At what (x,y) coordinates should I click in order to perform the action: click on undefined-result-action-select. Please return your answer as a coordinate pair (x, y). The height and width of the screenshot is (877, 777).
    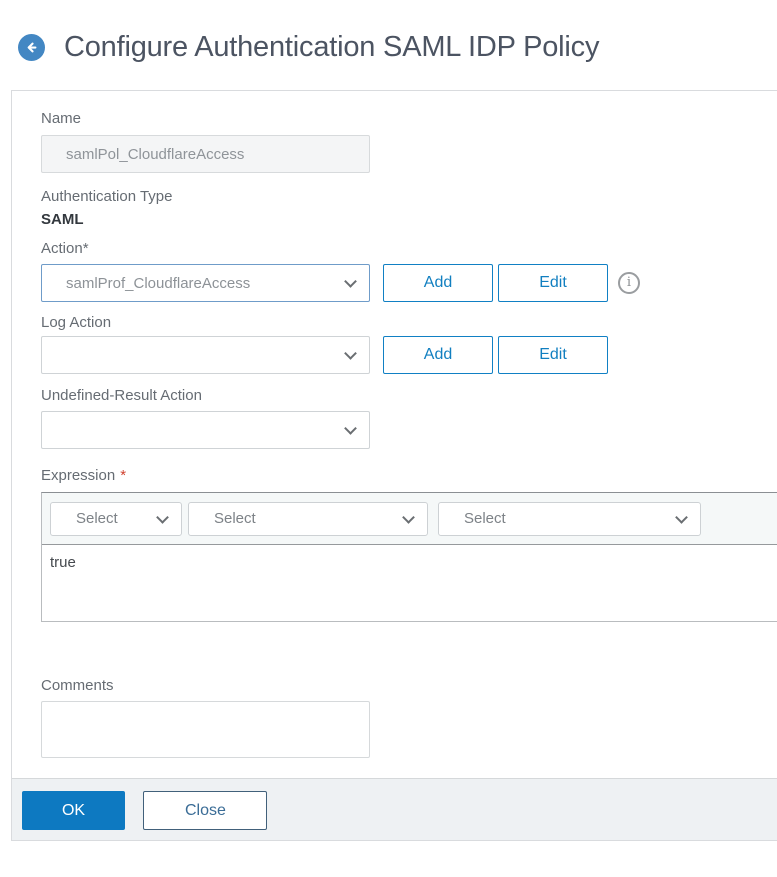
    Looking at the image, I should click on (205, 430).